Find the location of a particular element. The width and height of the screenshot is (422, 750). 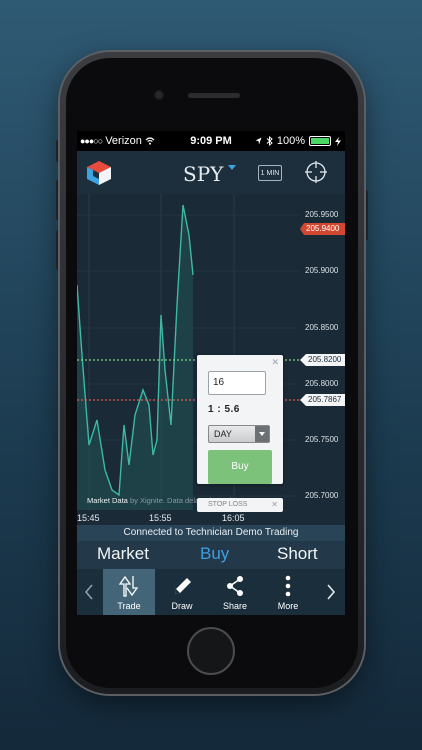

order-price-tag: 205.8200 is located at coordinates (322, 360).